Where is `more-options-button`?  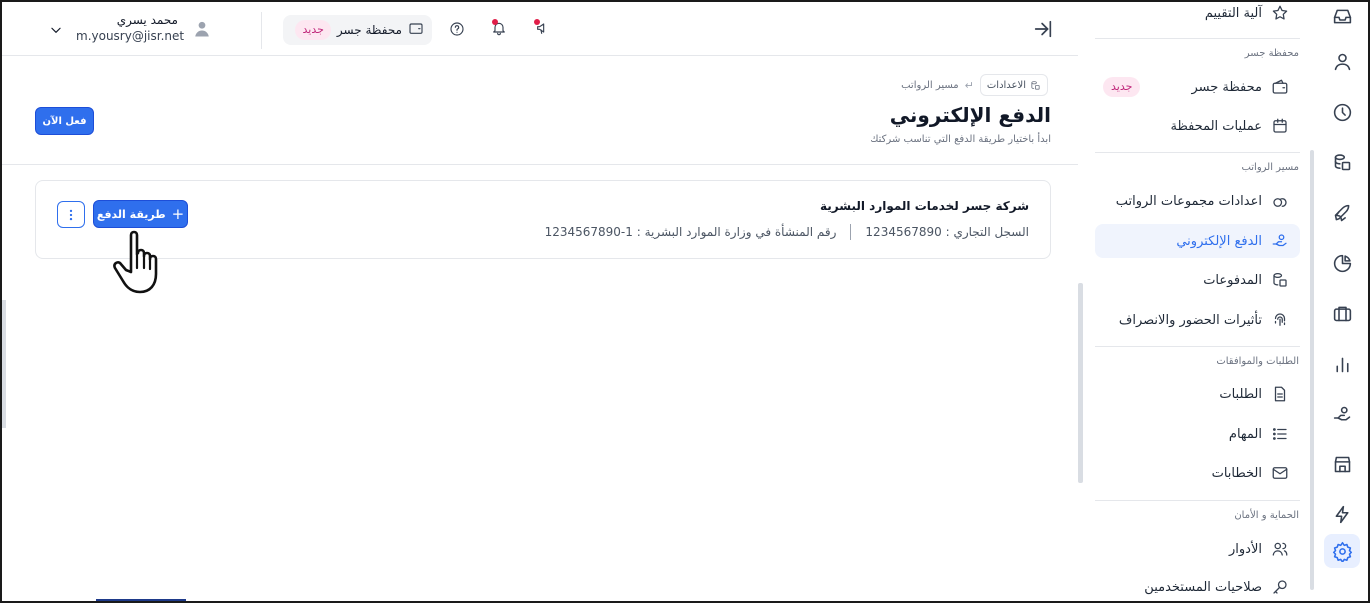
more-options-button is located at coordinates (71, 214).